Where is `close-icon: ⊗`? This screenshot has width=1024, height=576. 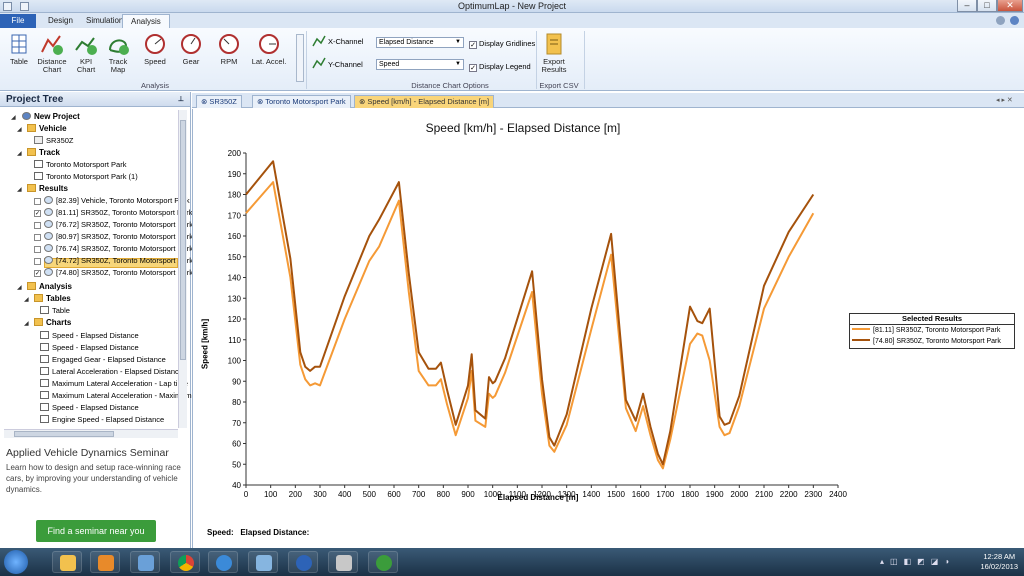 close-icon: ⊗ is located at coordinates (261, 101).